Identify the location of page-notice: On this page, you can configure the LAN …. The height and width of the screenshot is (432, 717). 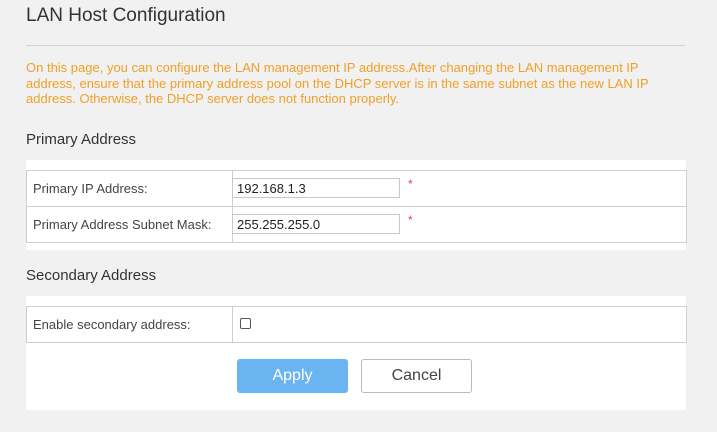
(337, 83).